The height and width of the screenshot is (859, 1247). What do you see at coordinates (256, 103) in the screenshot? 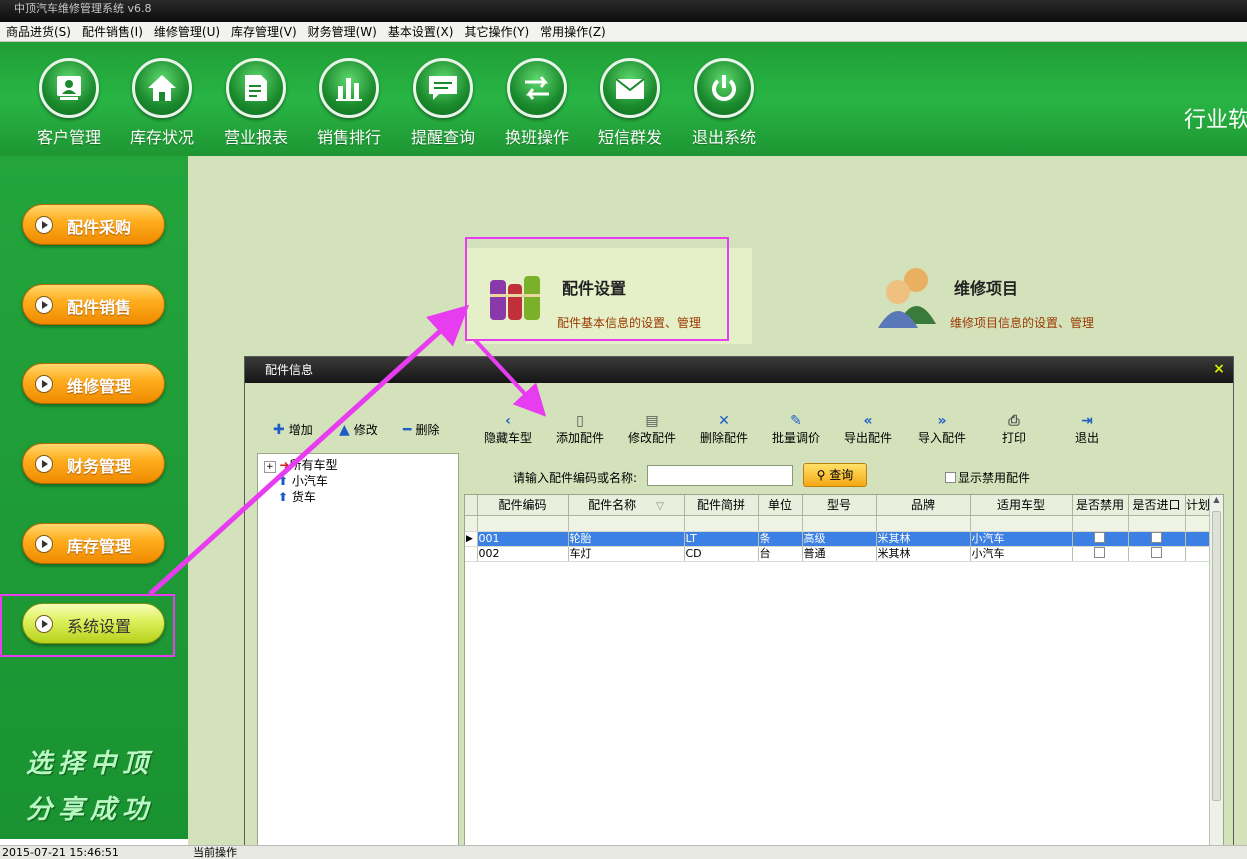
I see `toolbar-report-button: 营业报表` at bounding box center [256, 103].